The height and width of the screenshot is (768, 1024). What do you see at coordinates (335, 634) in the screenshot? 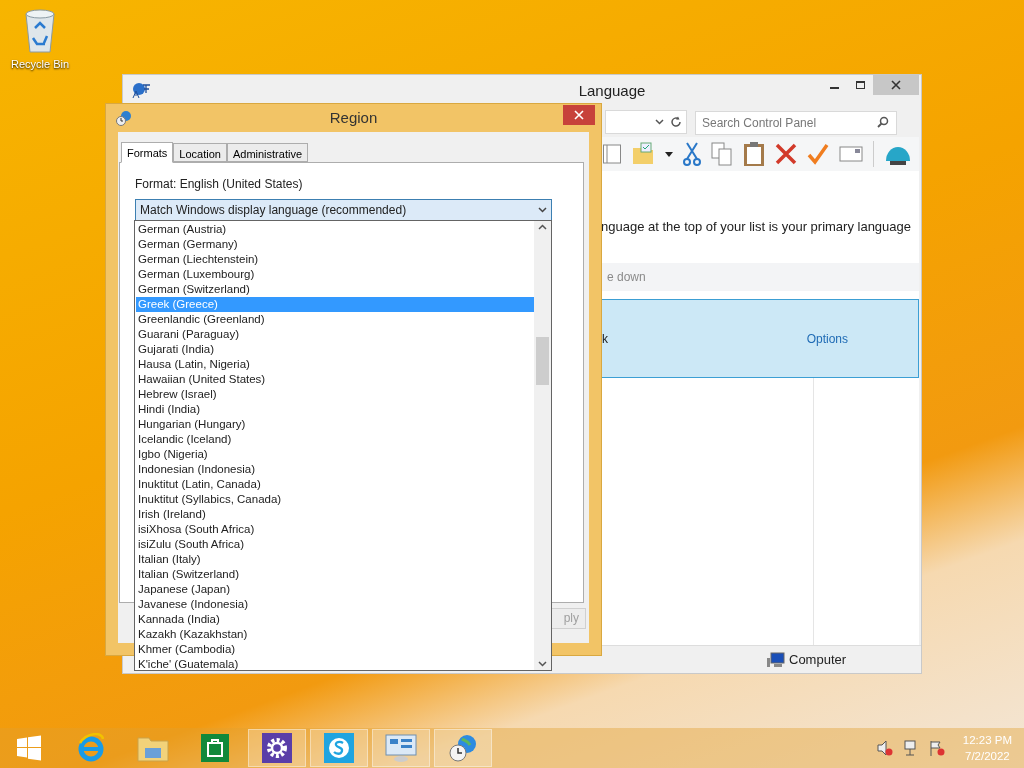
I see `dropdown-option: Kazakh (Kazakhstan)` at bounding box center [335, 634].